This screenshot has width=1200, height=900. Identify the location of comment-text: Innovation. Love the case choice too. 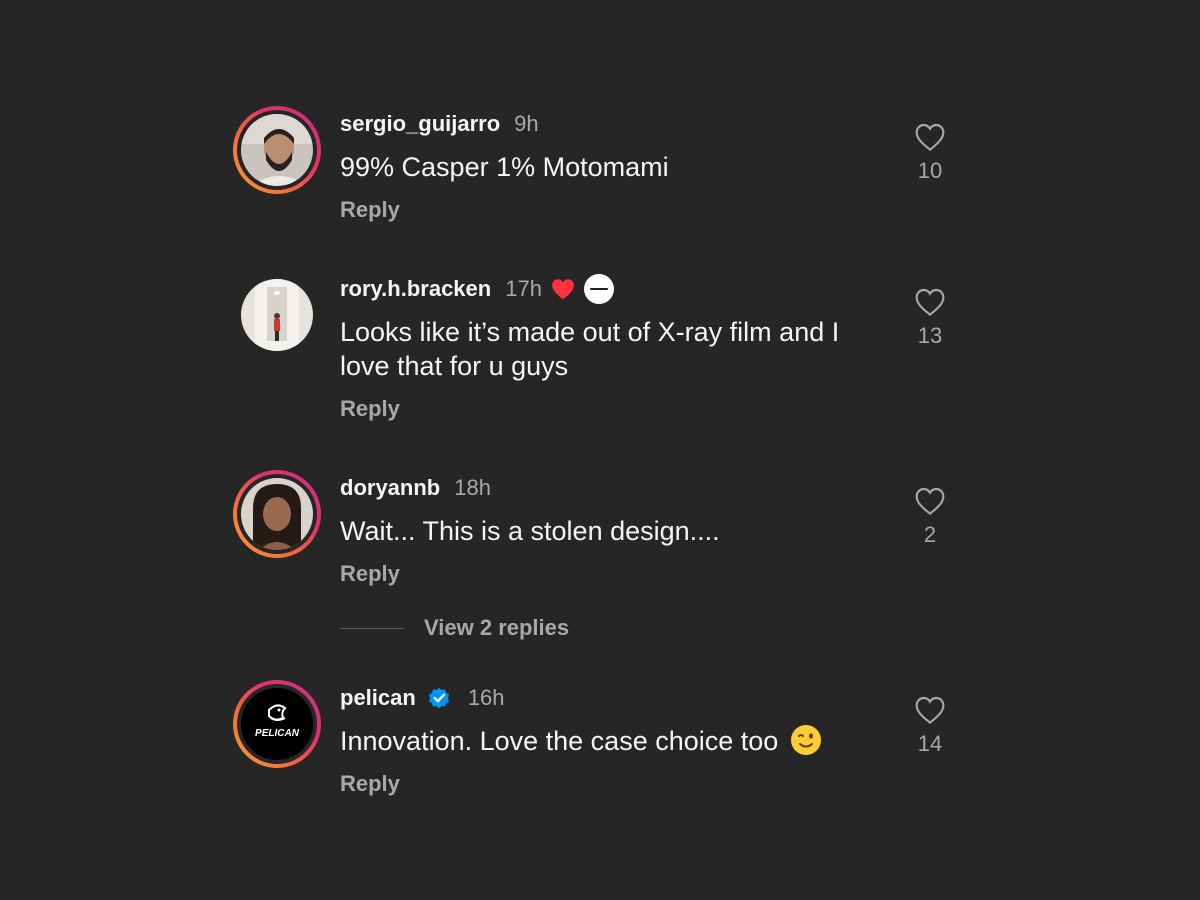
(610, 741).